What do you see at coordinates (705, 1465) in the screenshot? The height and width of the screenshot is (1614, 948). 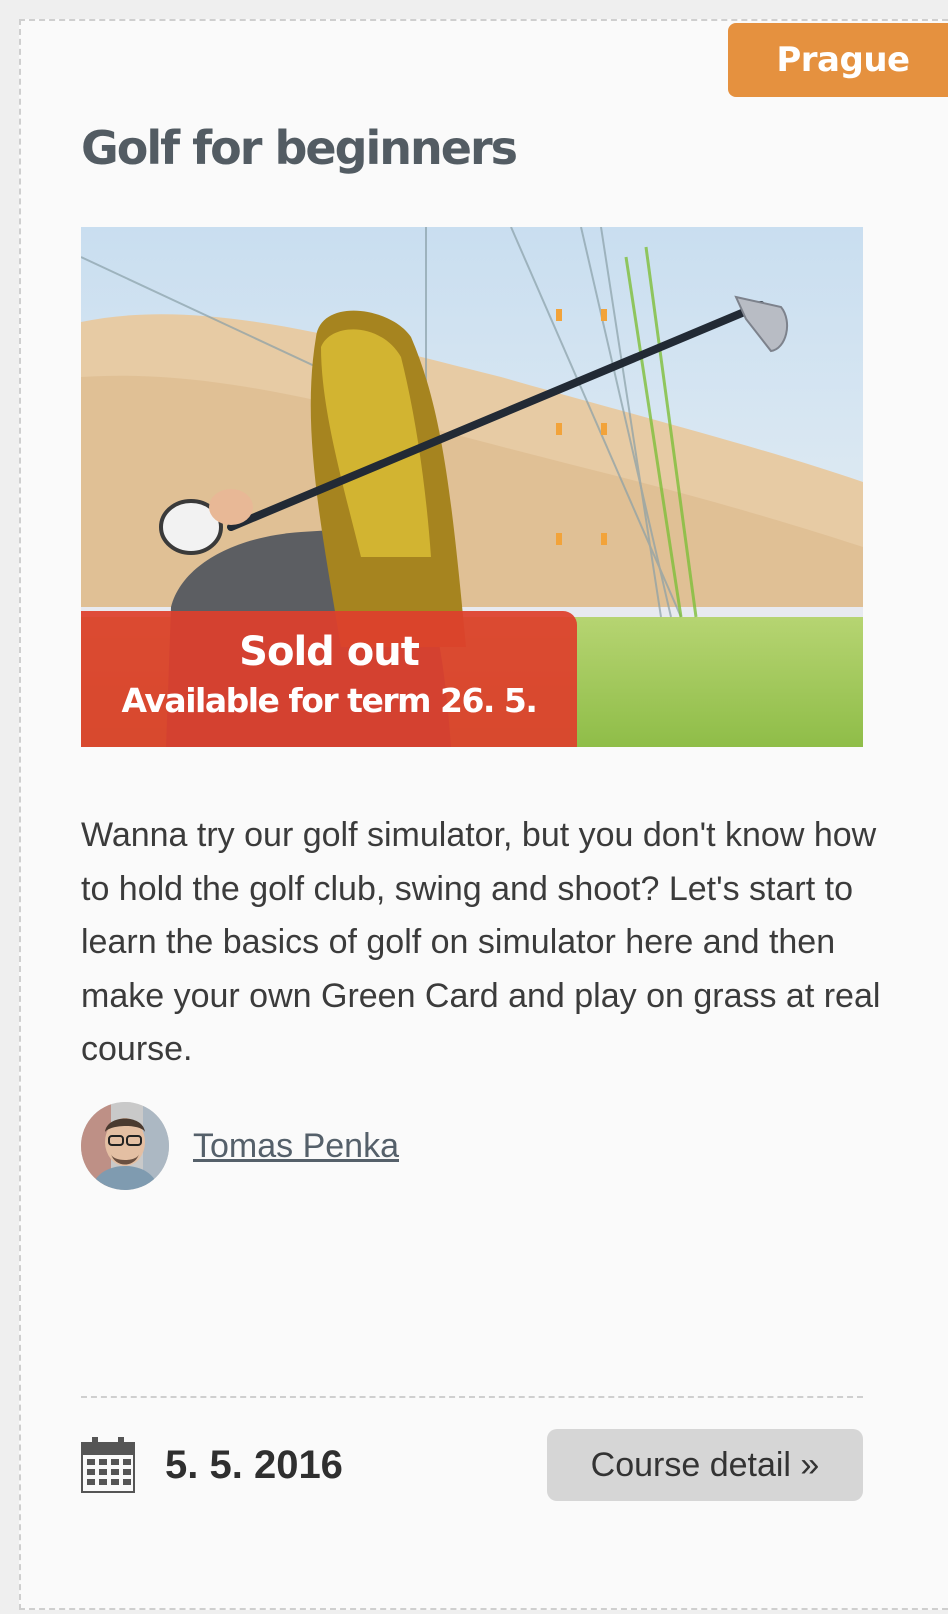 I see `course-detail-button: Course detail »` at bounding box center [705, 1465].